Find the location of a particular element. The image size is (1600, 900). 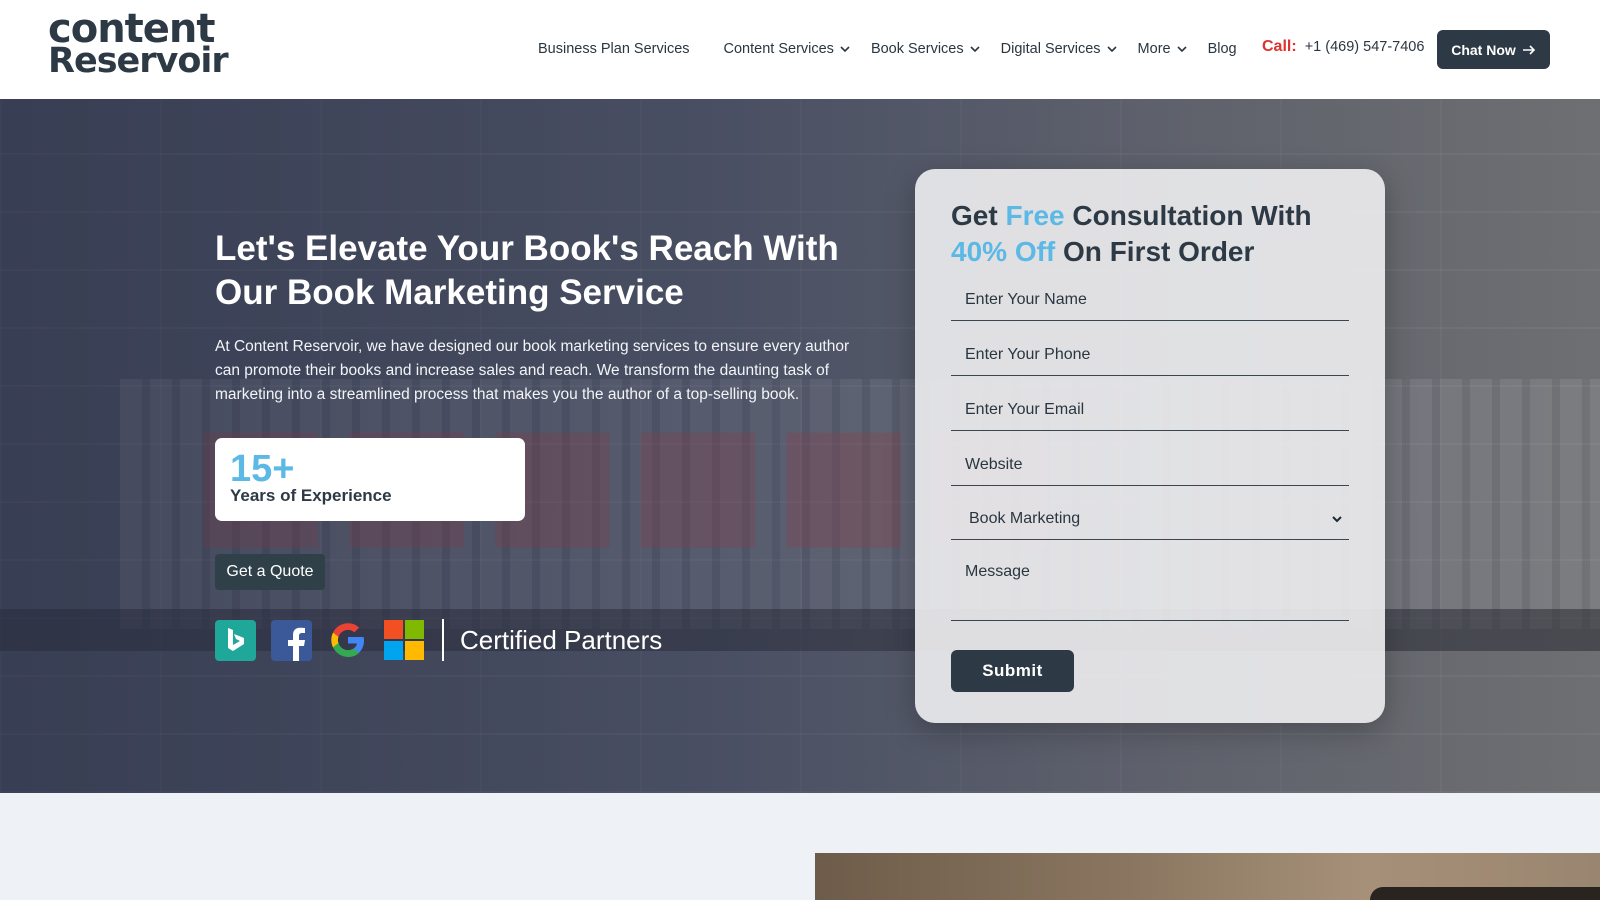

chat-now-button: Chat Now is located at coordinates (1493, 49).